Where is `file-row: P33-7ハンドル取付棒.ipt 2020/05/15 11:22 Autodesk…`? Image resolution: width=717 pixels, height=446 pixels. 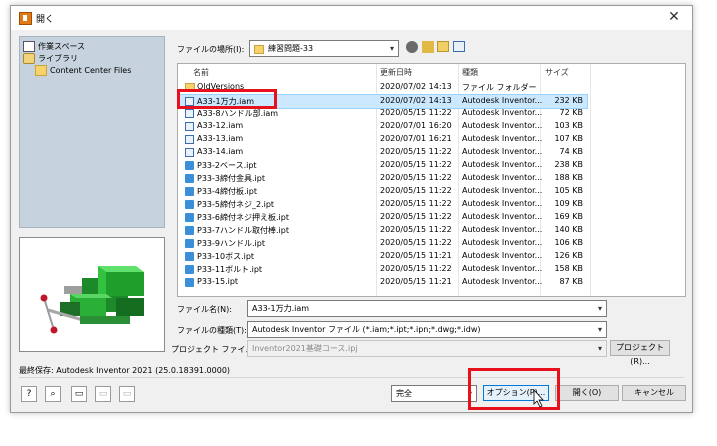
file-row: P33-7ハンドル取付棒.ipt 2020/05/15 11:22 Autodesk… is located at coordinates (383, 230).